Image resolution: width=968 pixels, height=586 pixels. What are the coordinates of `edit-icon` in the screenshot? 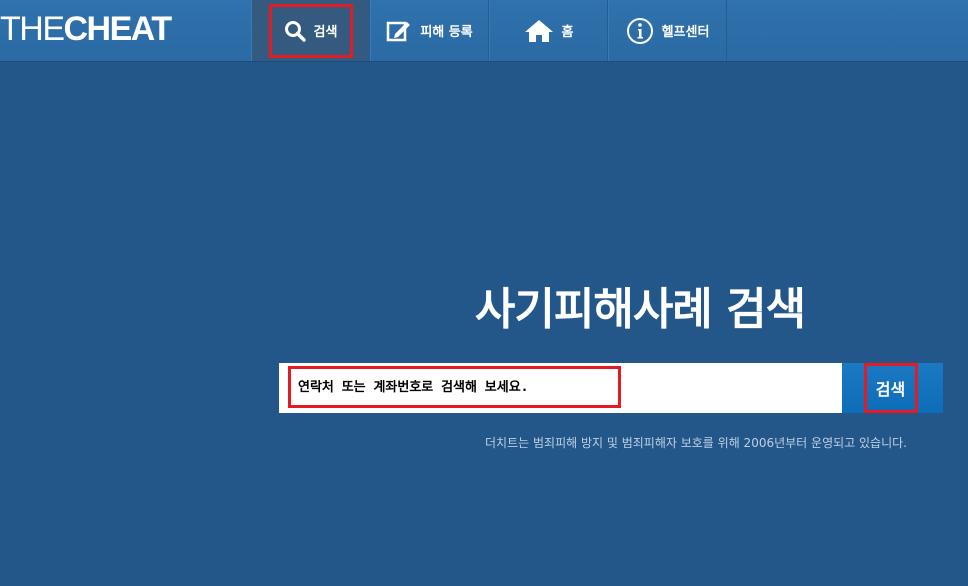 It's located at (399, 31).